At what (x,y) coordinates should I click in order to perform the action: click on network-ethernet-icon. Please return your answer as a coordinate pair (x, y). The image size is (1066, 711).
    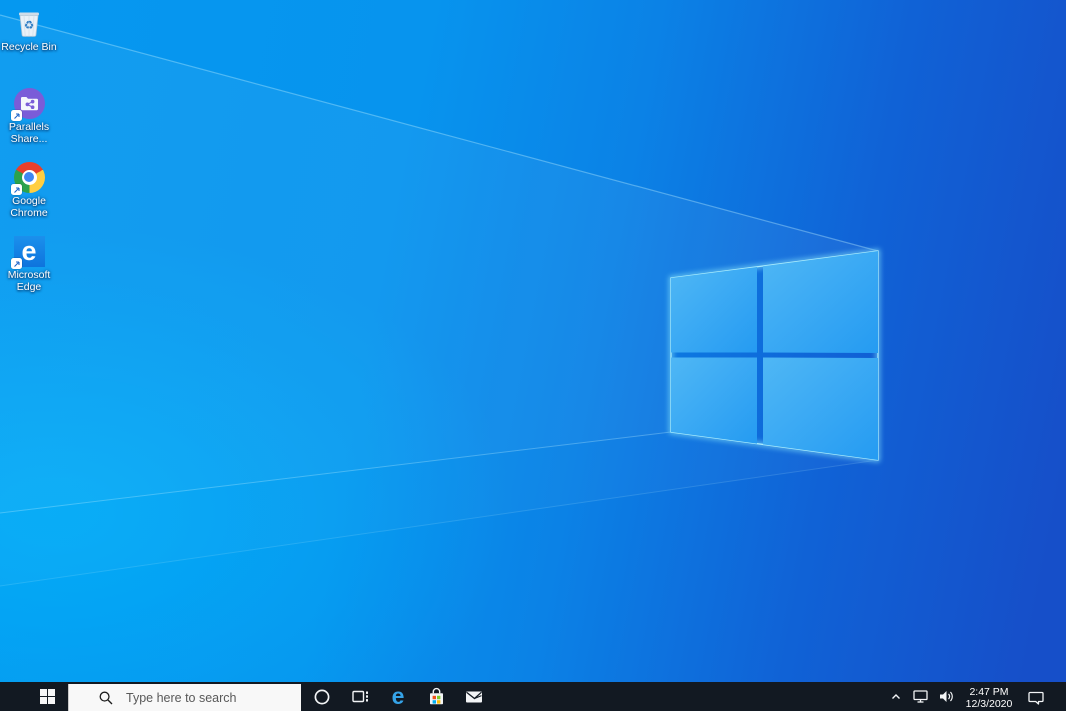
    Looking at the image, I should click on (920, 696).